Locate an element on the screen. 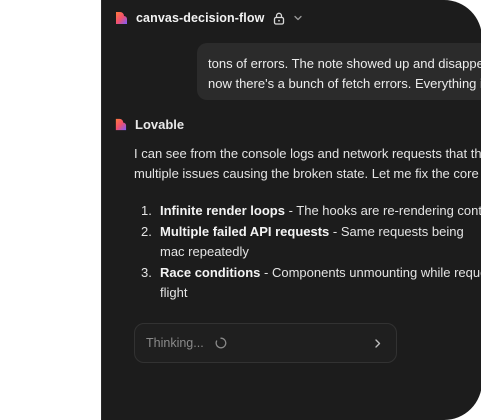 This screenshot has height=420, width=481. spinner-icon is located at coordinates (221, 343).